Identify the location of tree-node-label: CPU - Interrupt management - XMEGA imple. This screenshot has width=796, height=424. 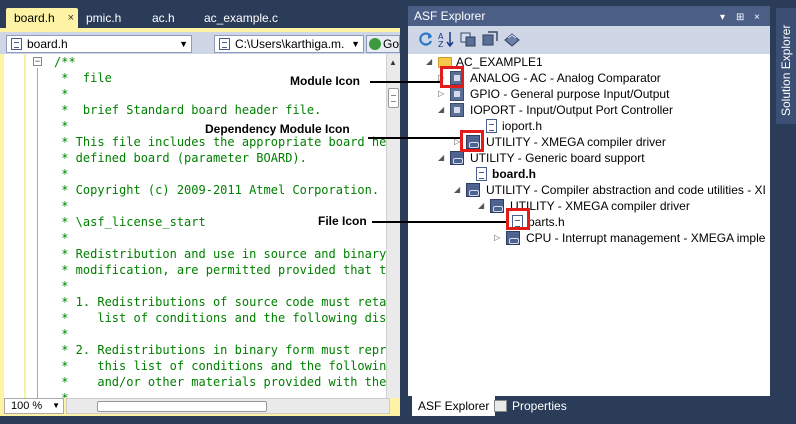
(646, 238).